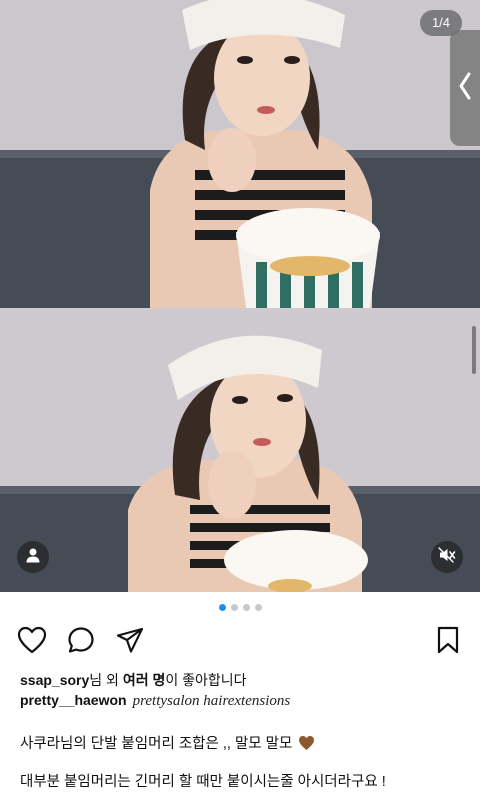  What do you see at coordinates (156, 744) in the screenshot?
I see `caption-line-1-text: 사쿠라님의 단발 붙임머리 조합은 ,, 말모 말모` at bounding box center [156, 744].